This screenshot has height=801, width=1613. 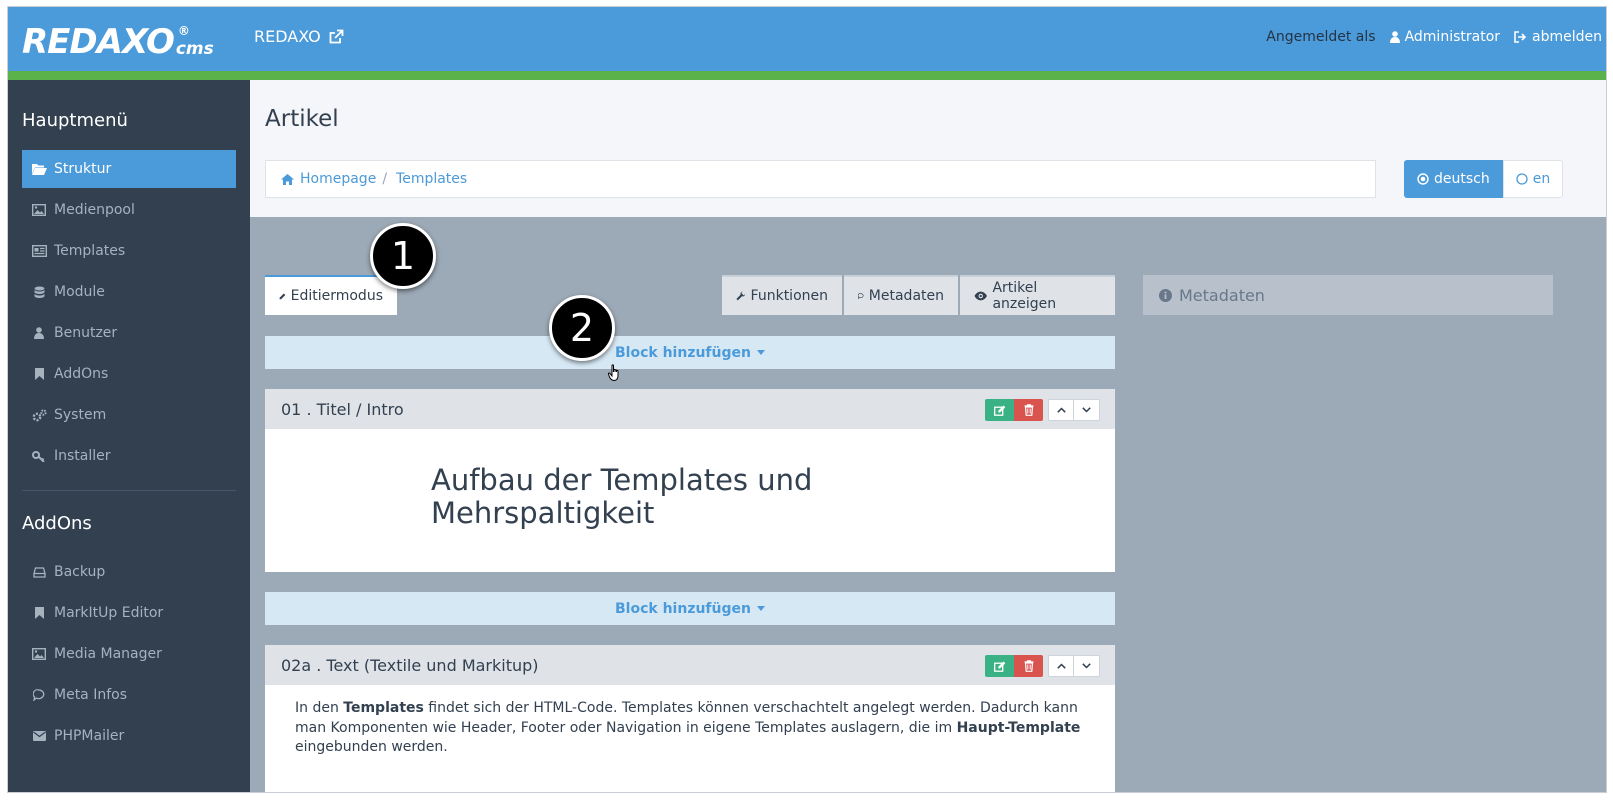 I want to click on sidebar-item-templates: Templates, so click(x=129, y=251).